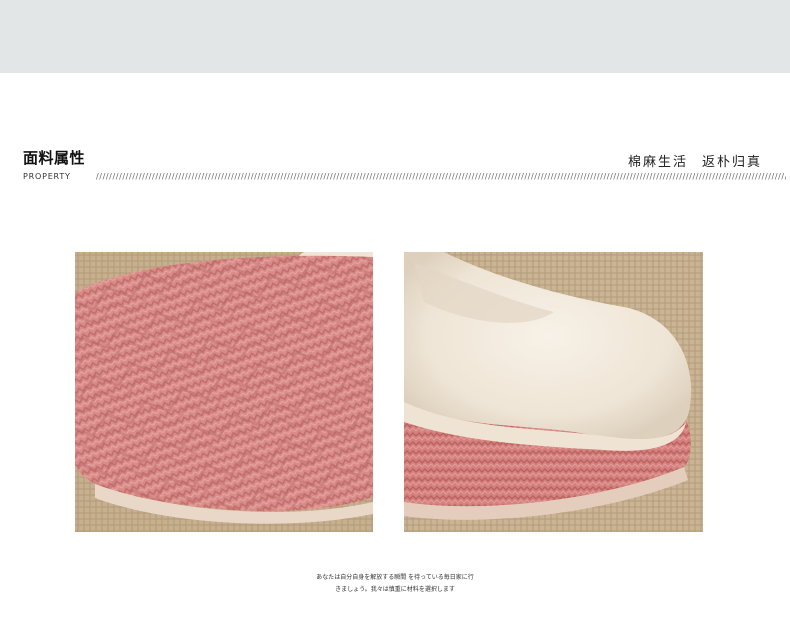 Image resolution: width=790 pixels, height=619 pixels. Describe the element at coordinates (395, 589) in the screenshot. I see `caption-line-2: きましょう。我々は慎重に材料を選択します` at that location.